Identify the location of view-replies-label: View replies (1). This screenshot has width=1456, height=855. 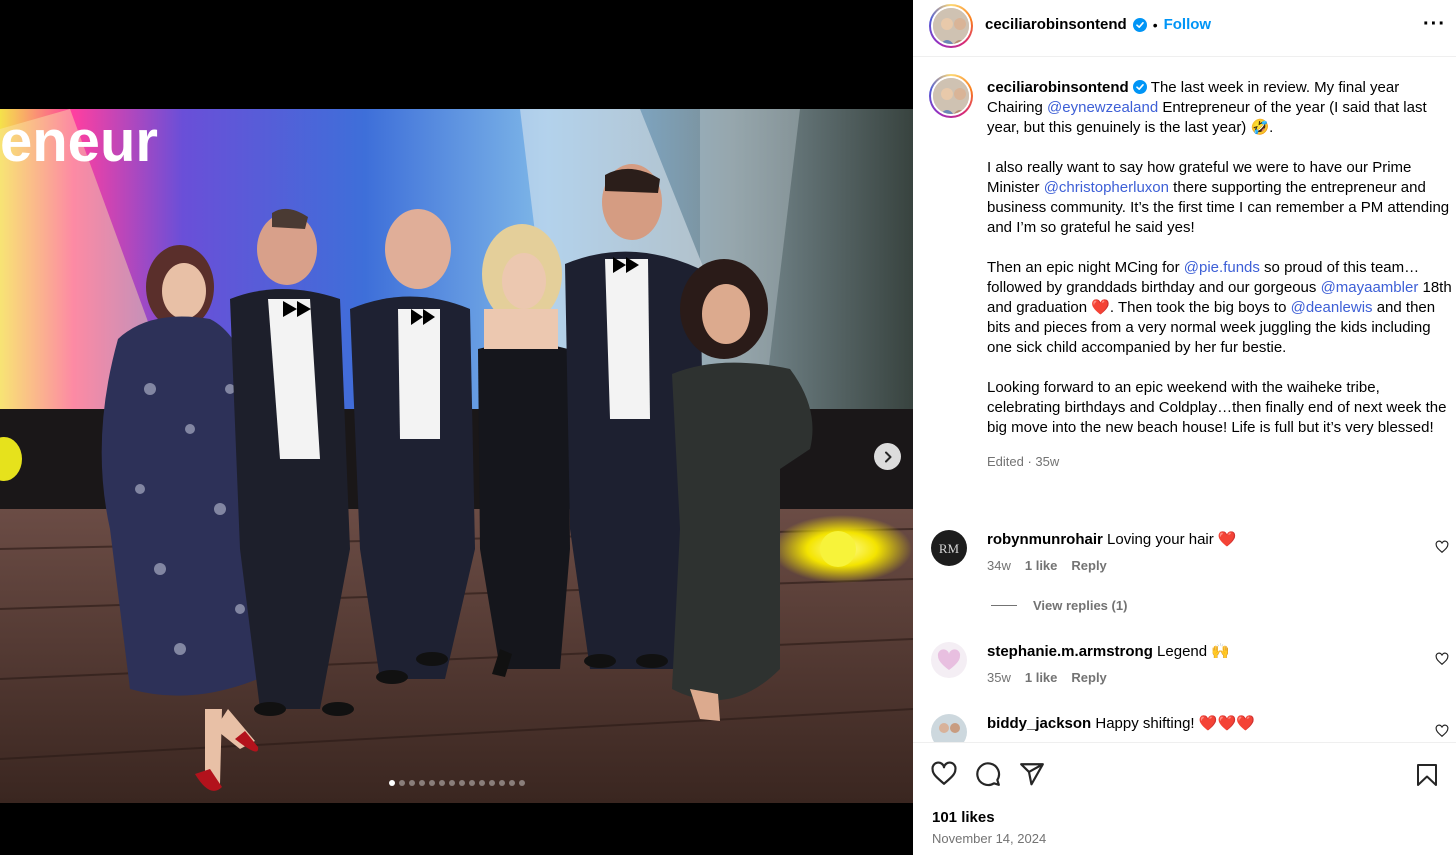
(1080, 605).